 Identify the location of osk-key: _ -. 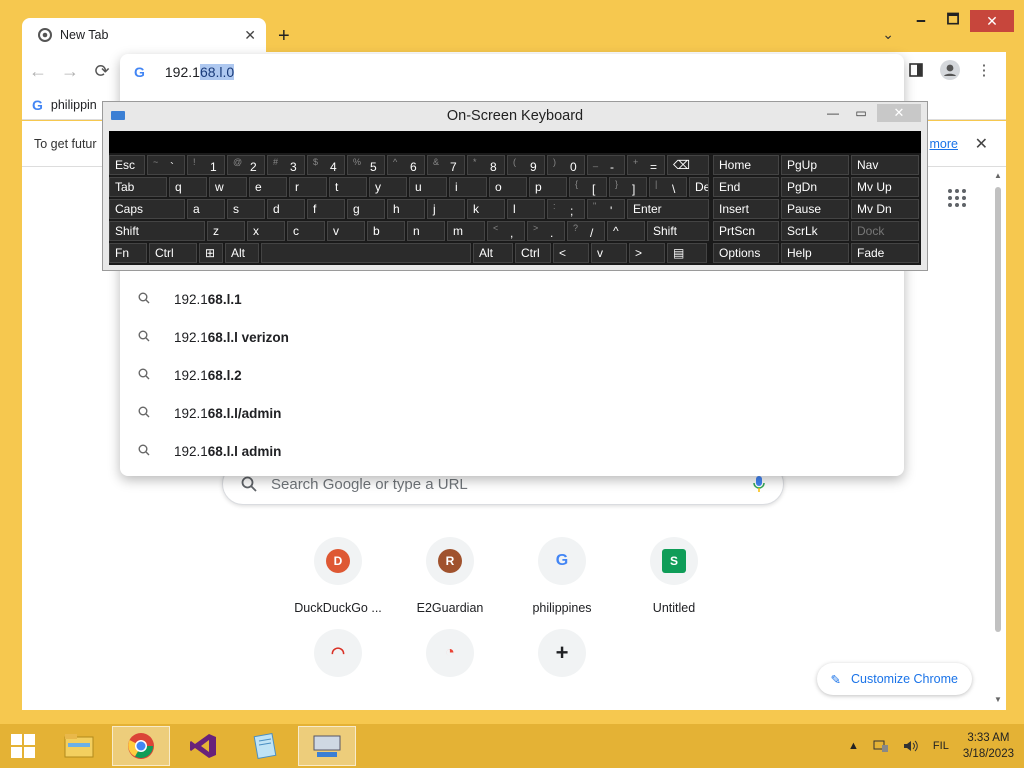
(606, 165).